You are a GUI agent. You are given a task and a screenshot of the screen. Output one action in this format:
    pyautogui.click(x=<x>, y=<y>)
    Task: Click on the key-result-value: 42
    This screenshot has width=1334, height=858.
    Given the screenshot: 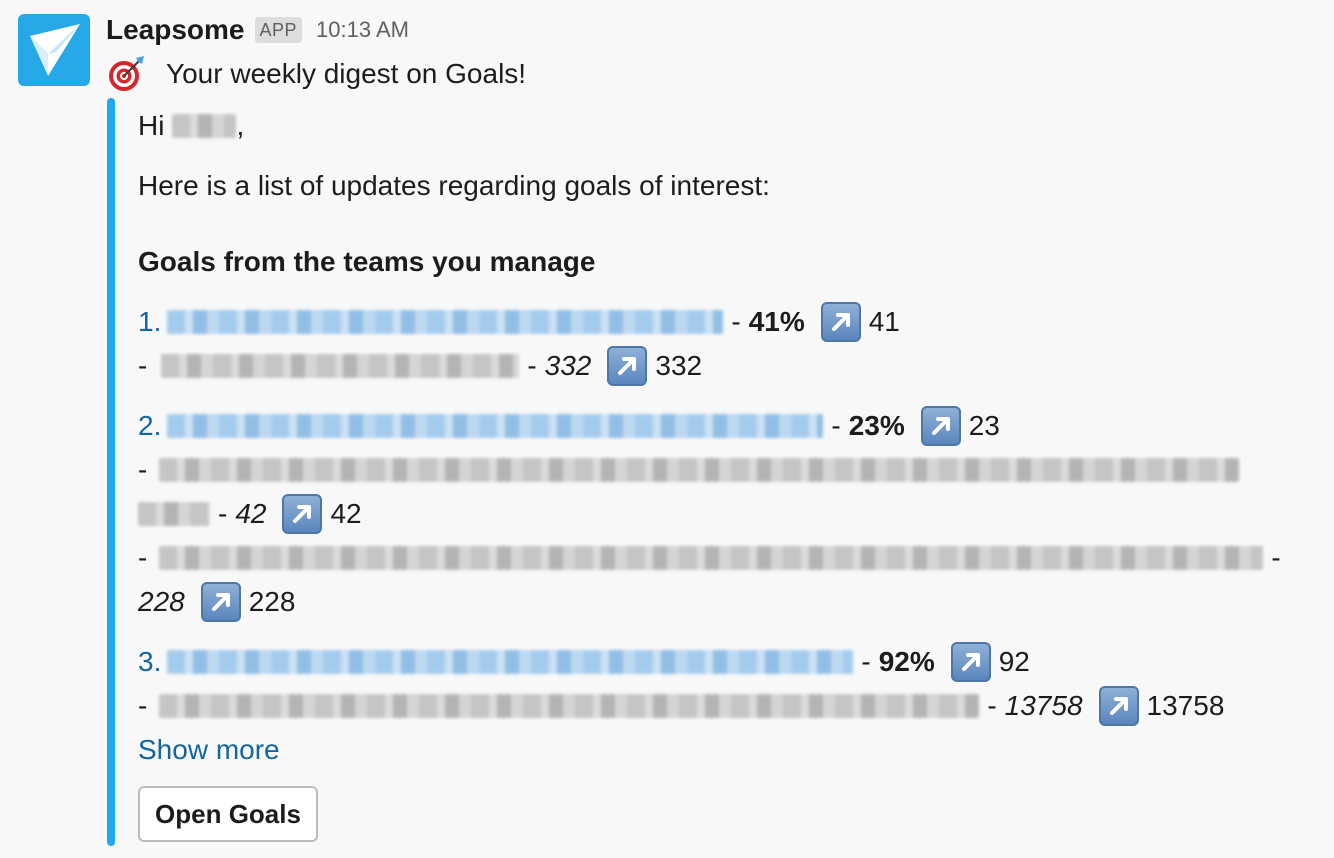 What is the action you would take?
    pyautogui.click(x=251, y=513)
    